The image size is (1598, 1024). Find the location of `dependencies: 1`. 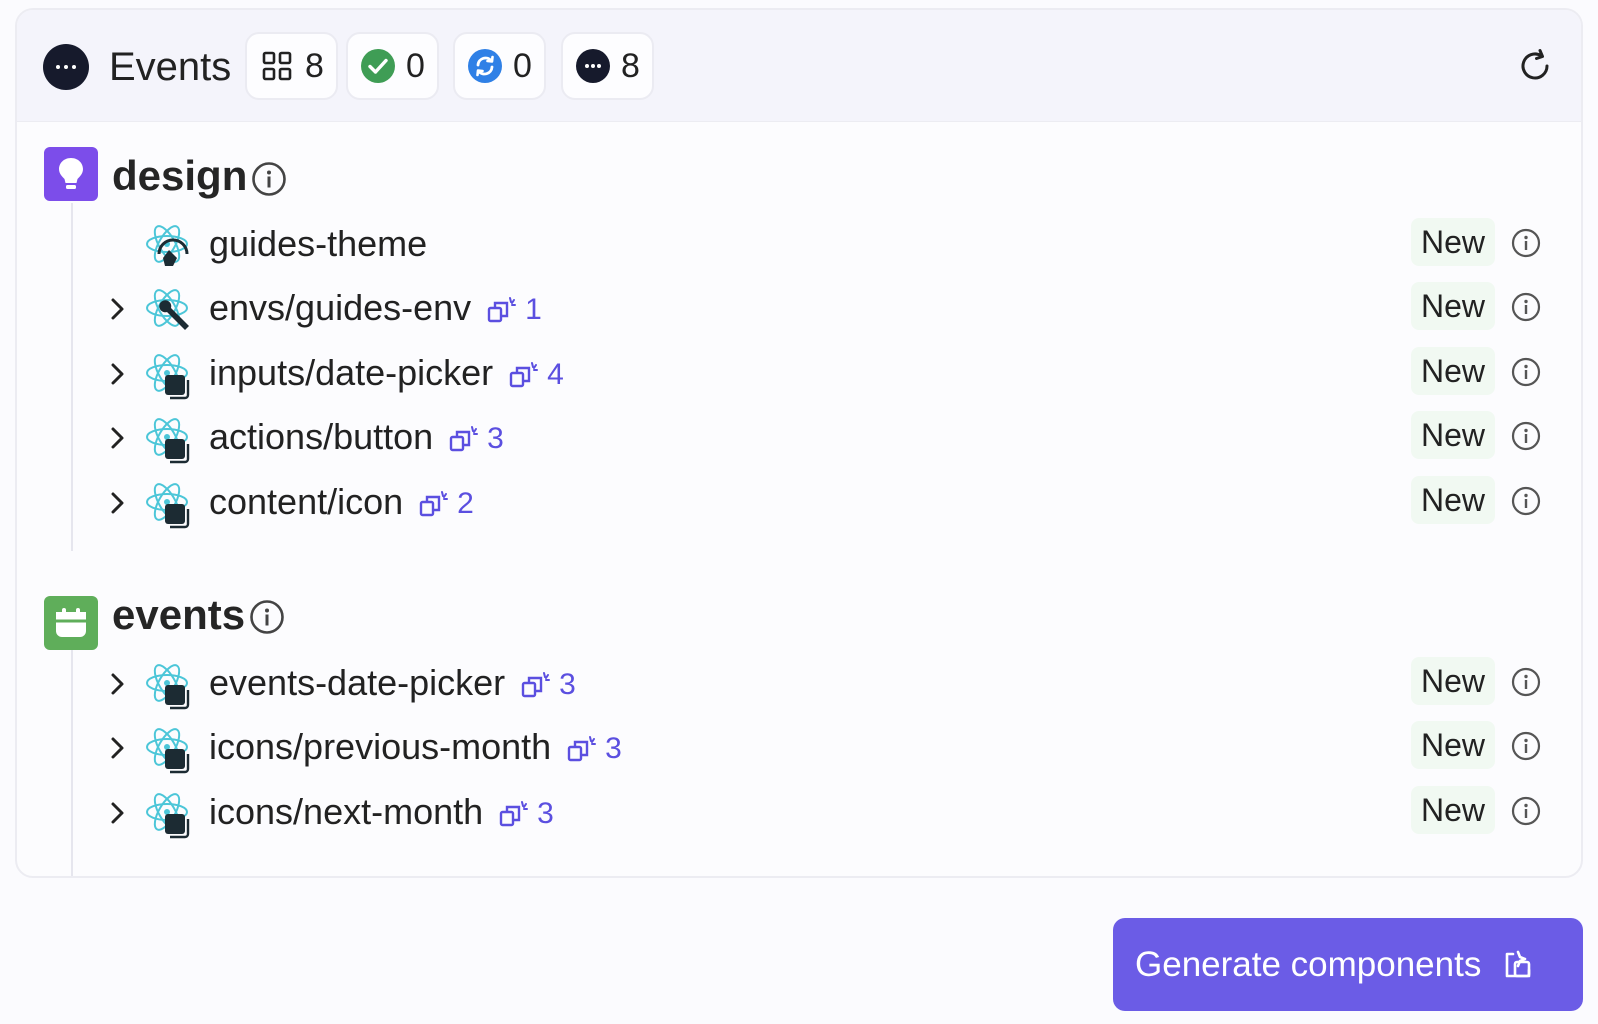

dependencies: 1 is located at coordinates (514, 310).